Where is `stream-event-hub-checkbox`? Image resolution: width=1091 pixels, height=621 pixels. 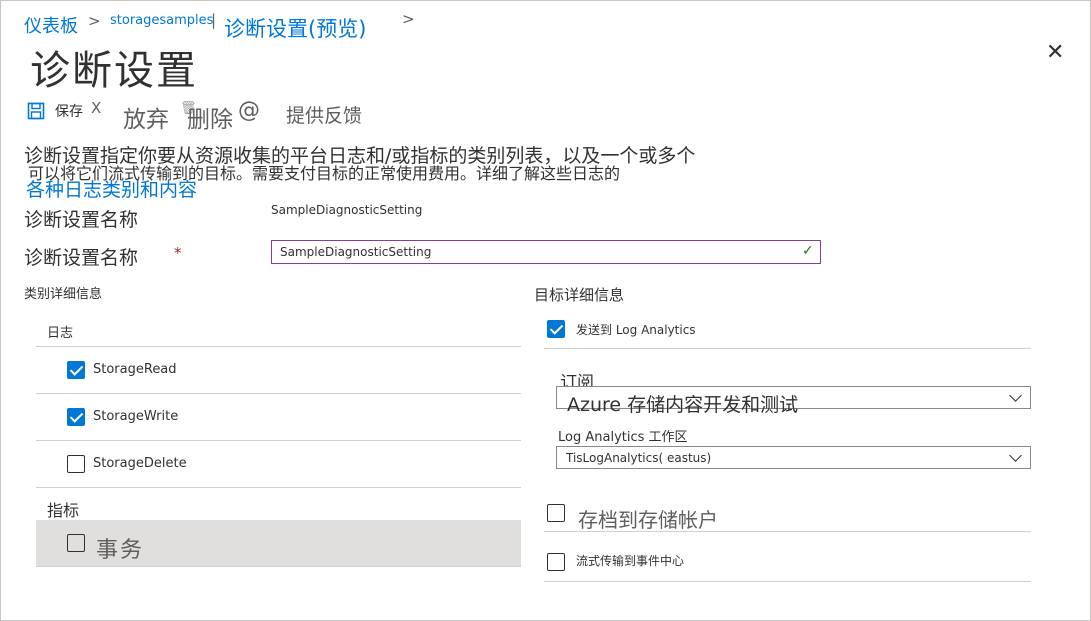 stream-event-hub-checkbox is located at coordinates (556, 562).